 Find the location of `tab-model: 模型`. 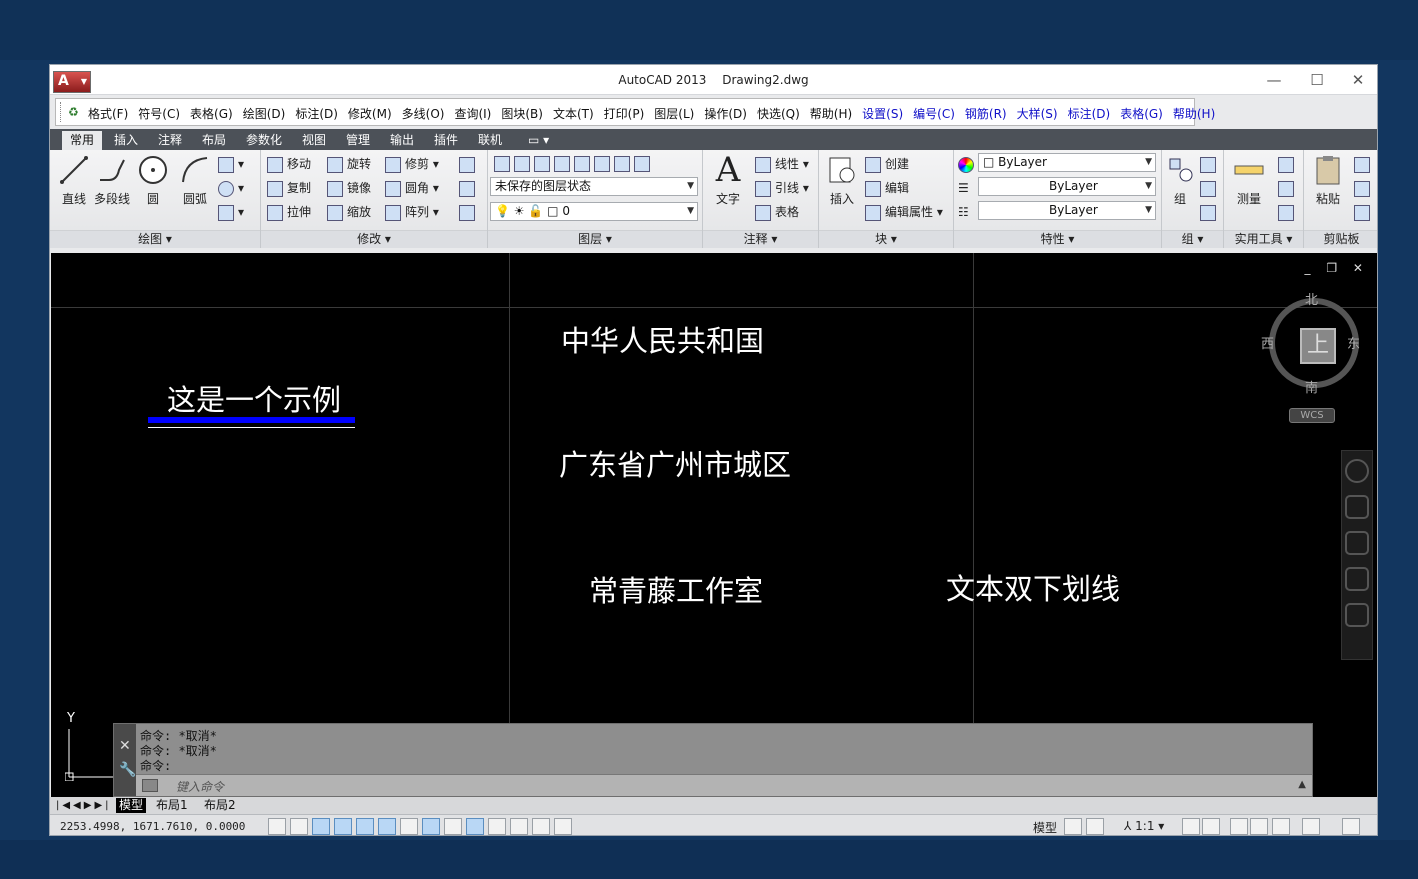

tab-model: 模型 is located at coordinates (131, 805).